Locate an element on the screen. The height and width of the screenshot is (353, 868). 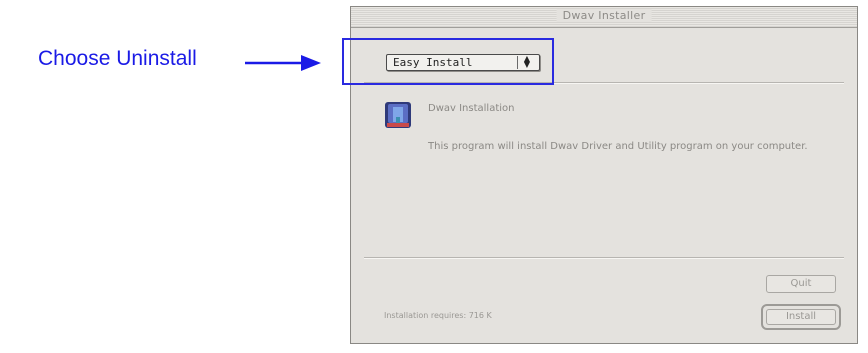
install-button-frame: Install is located at coordinates (801, 317).